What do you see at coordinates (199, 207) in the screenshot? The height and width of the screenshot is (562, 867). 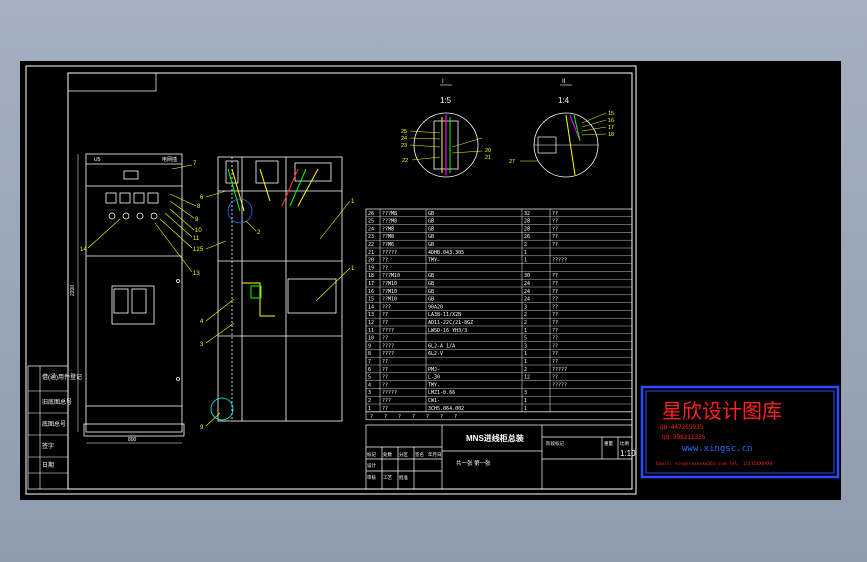 I see `callout-label: 8` at bounding box center [199, 207].